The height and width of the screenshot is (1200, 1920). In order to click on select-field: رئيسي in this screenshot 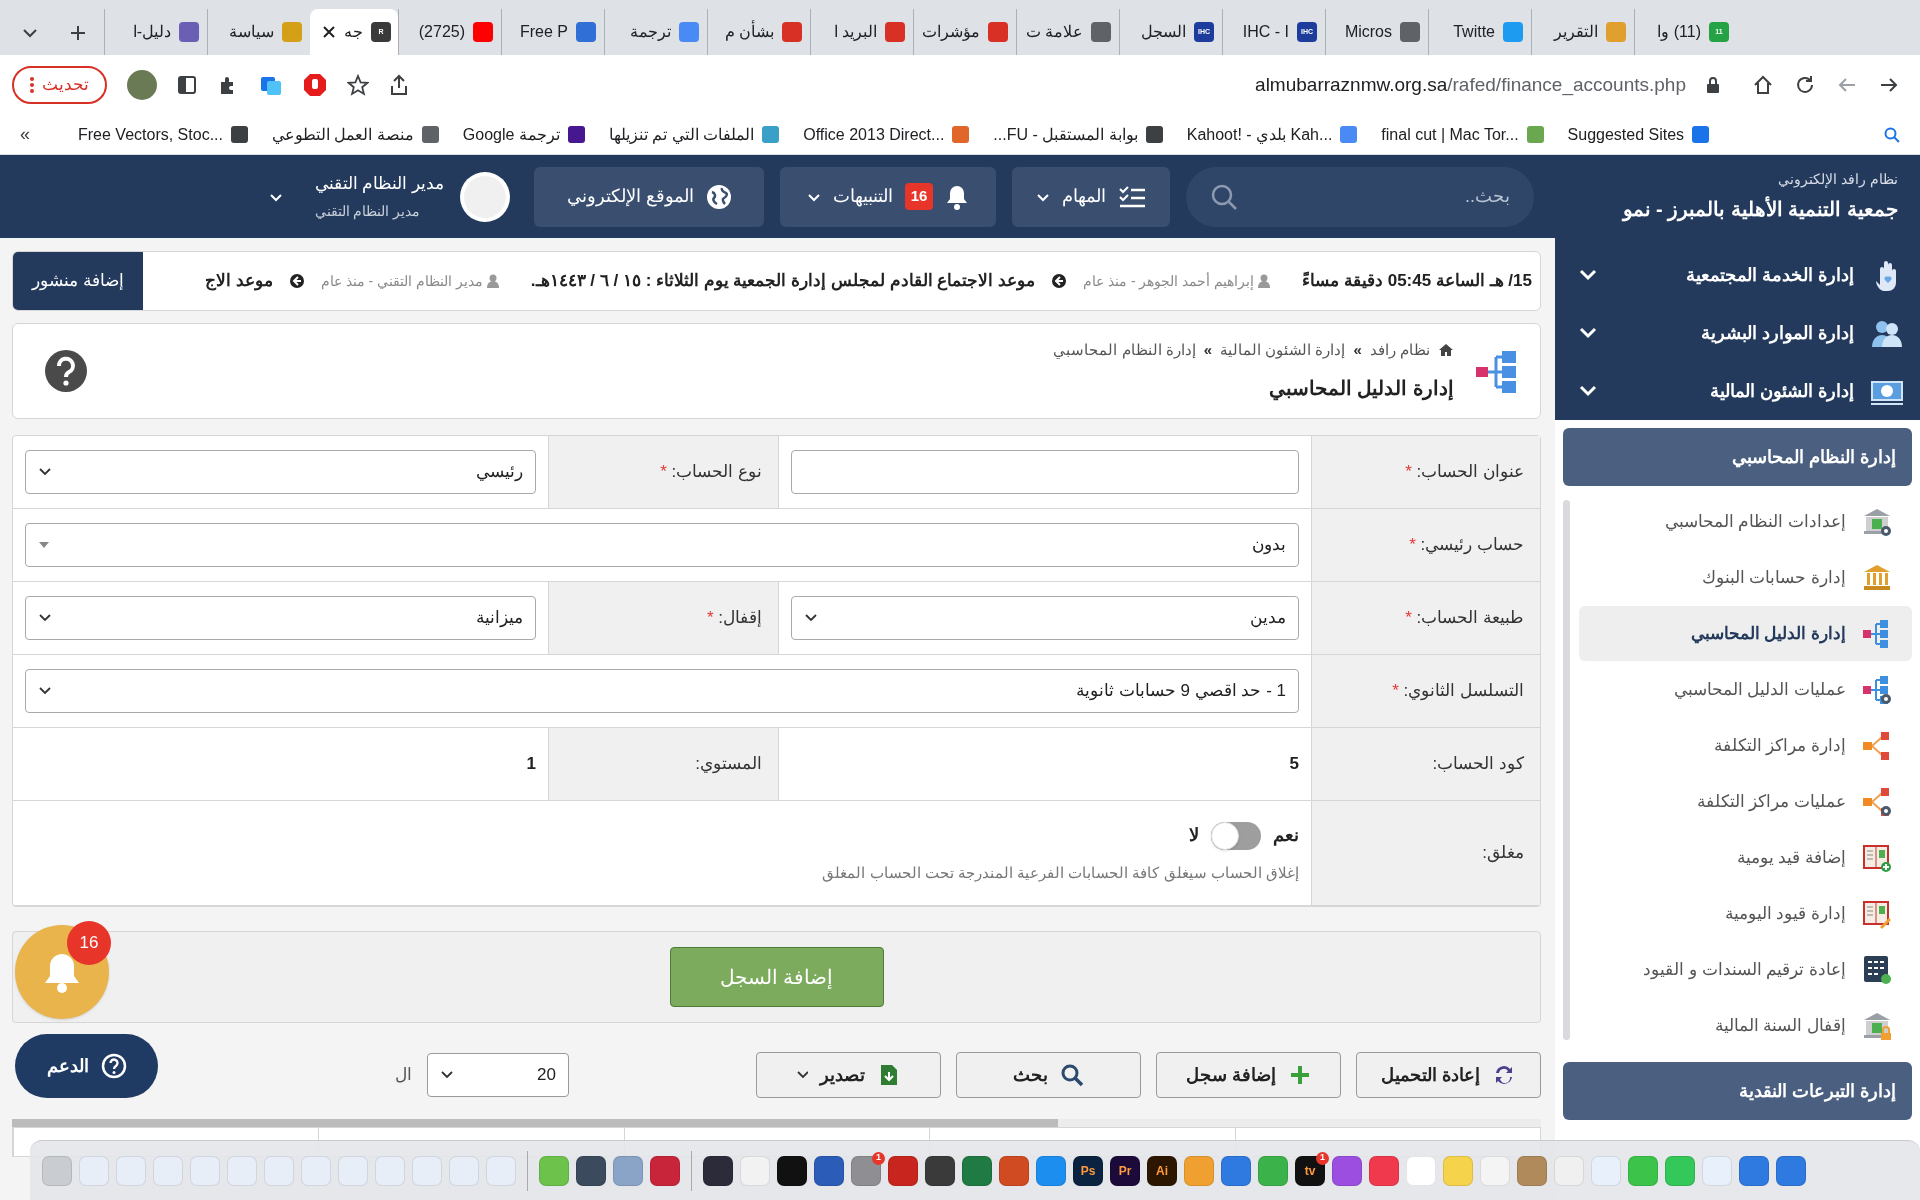, I will do `click(280, 472)`.